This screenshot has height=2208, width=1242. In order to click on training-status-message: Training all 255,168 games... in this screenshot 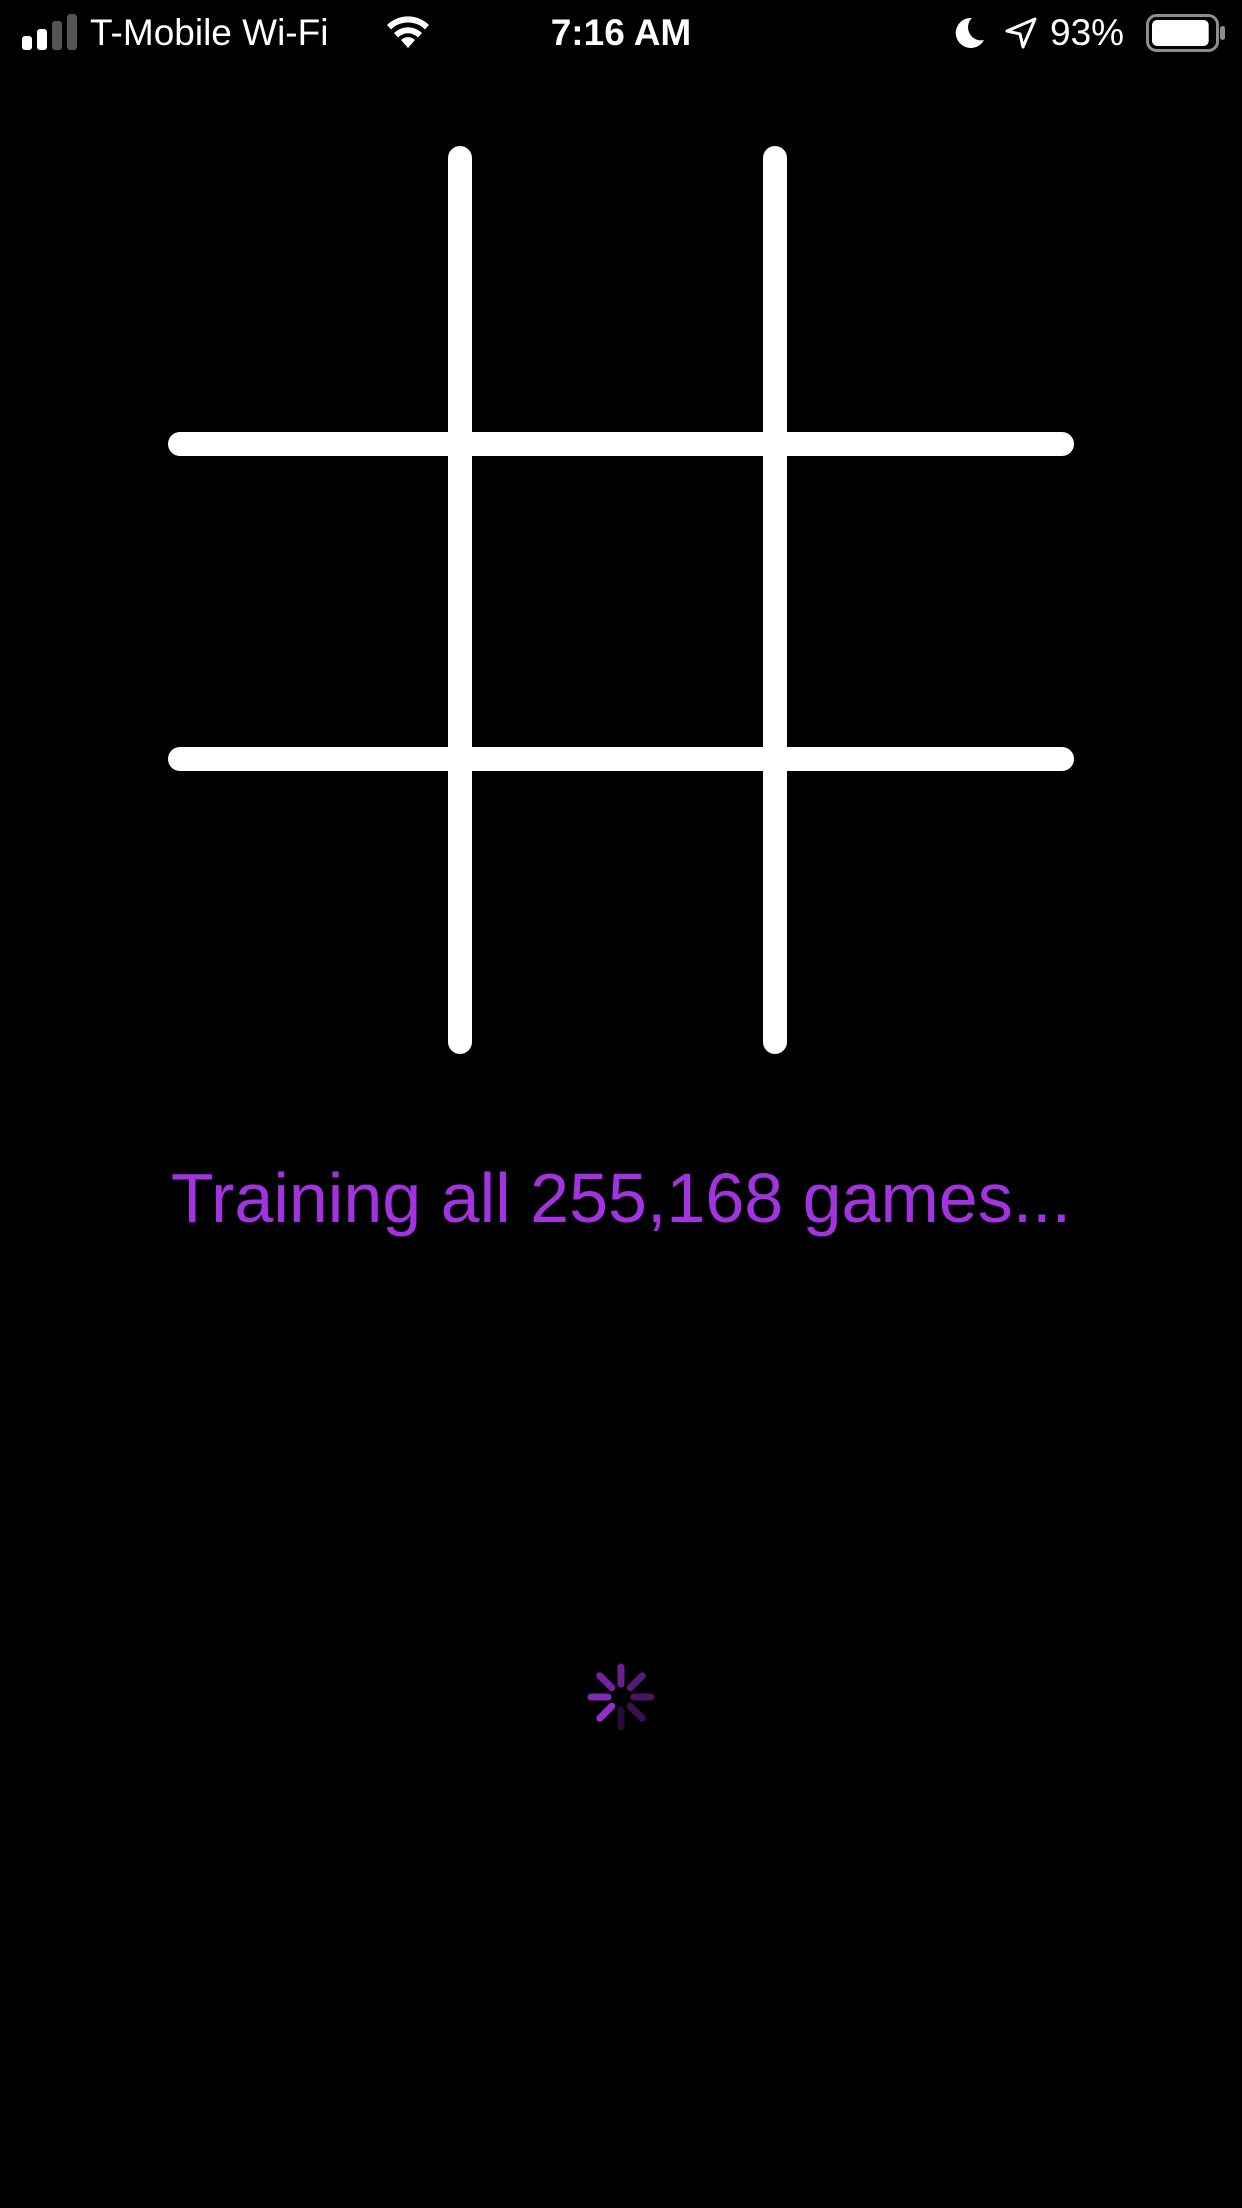, I will do `click(621, 1198)`.